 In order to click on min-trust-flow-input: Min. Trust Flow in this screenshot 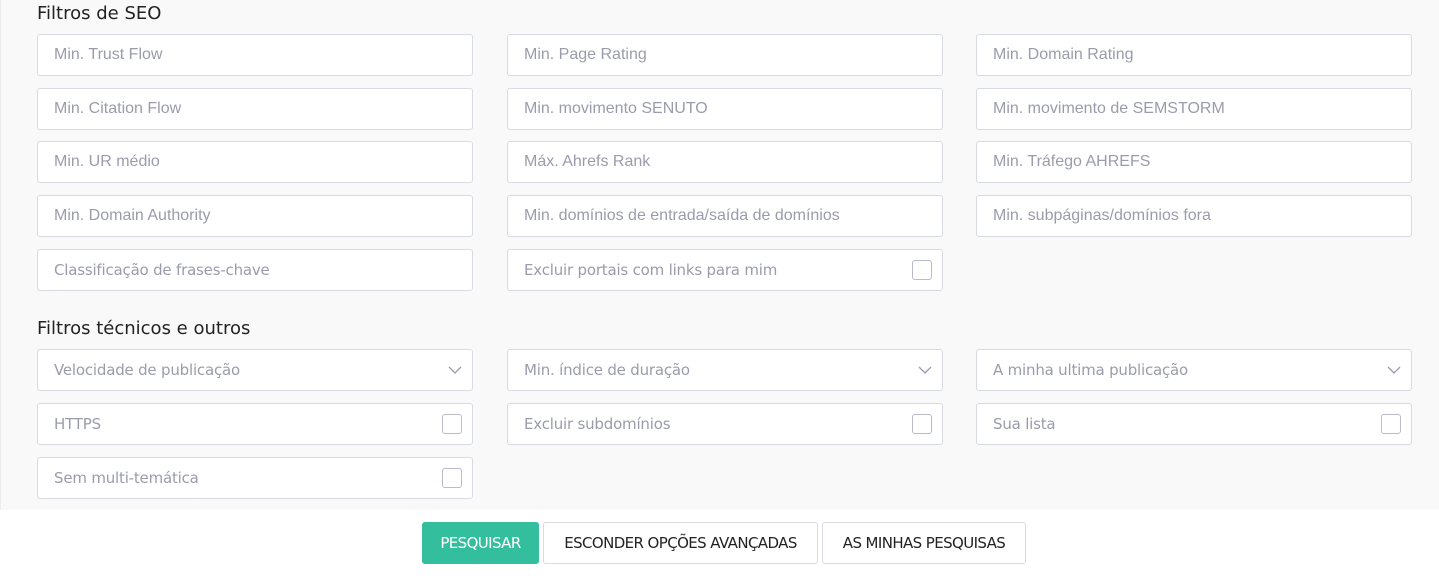, I will do `click(255, 55)`.